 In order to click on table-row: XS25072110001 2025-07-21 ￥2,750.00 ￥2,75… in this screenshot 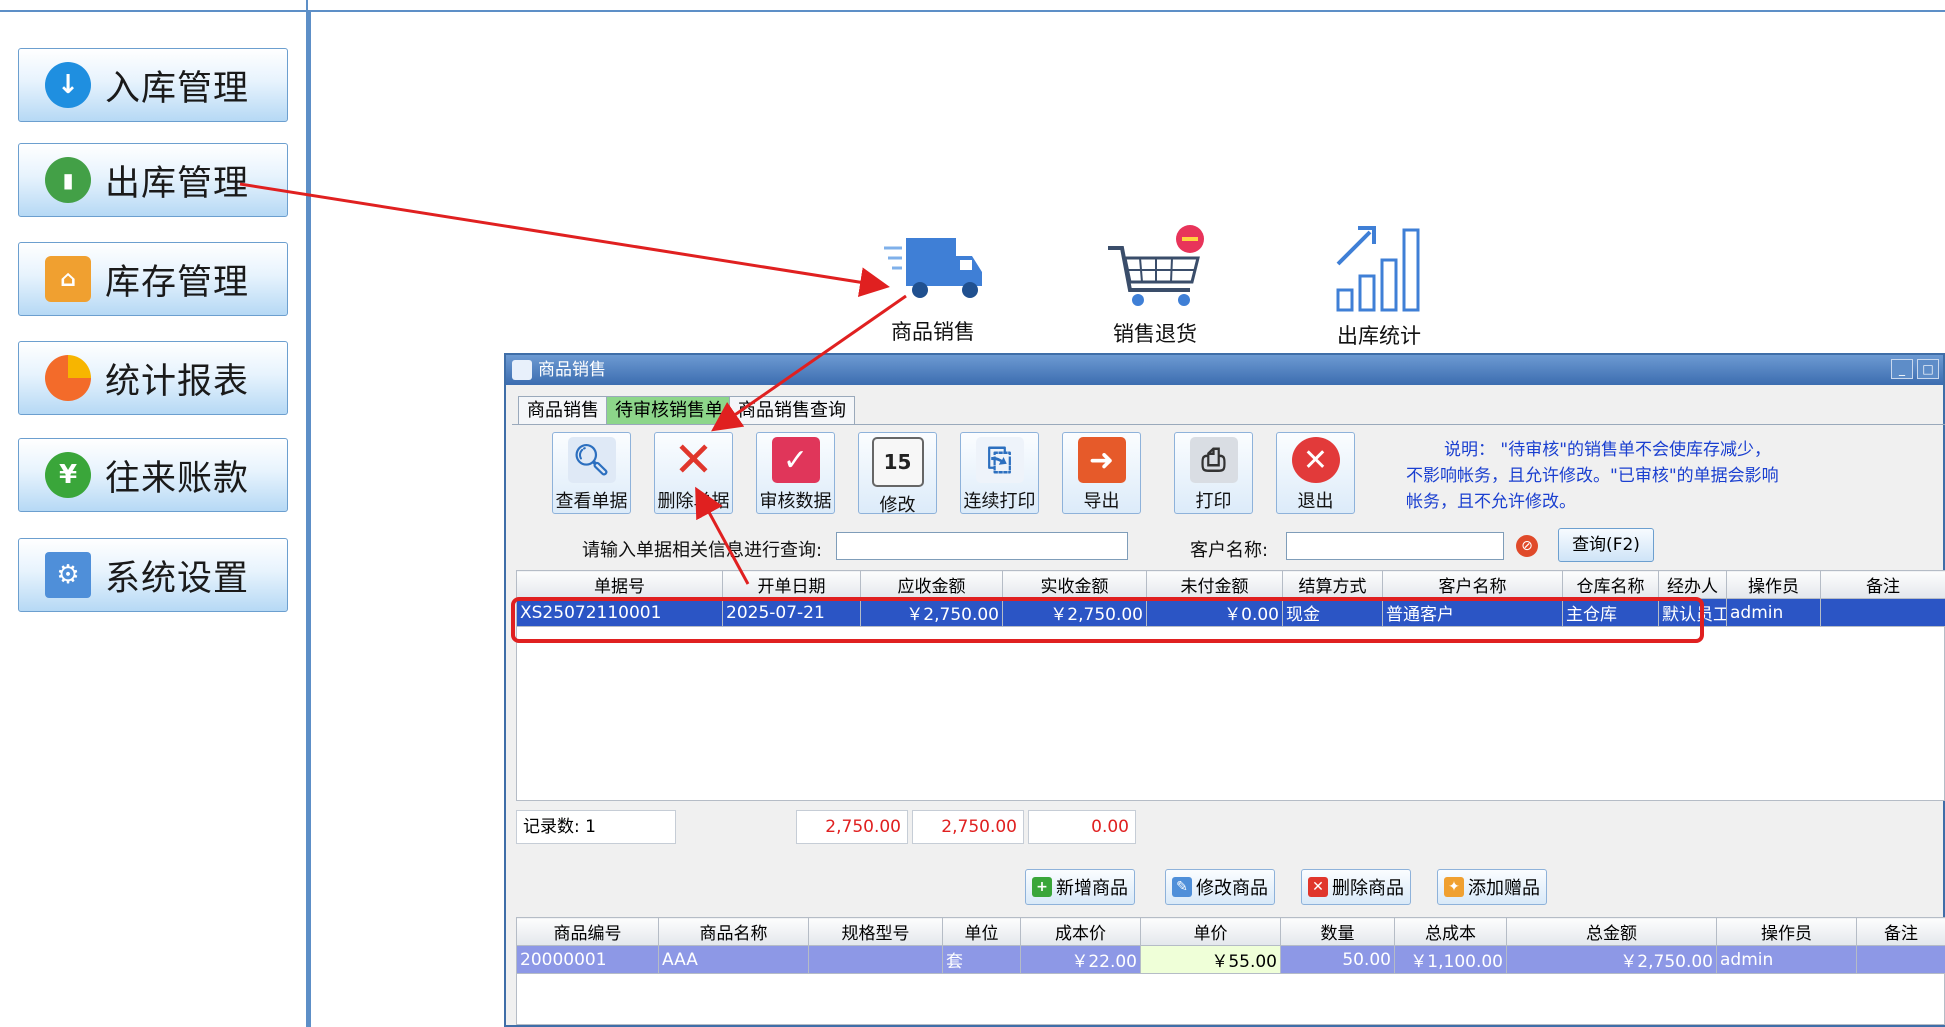, I will do `click(1230, 612)`.